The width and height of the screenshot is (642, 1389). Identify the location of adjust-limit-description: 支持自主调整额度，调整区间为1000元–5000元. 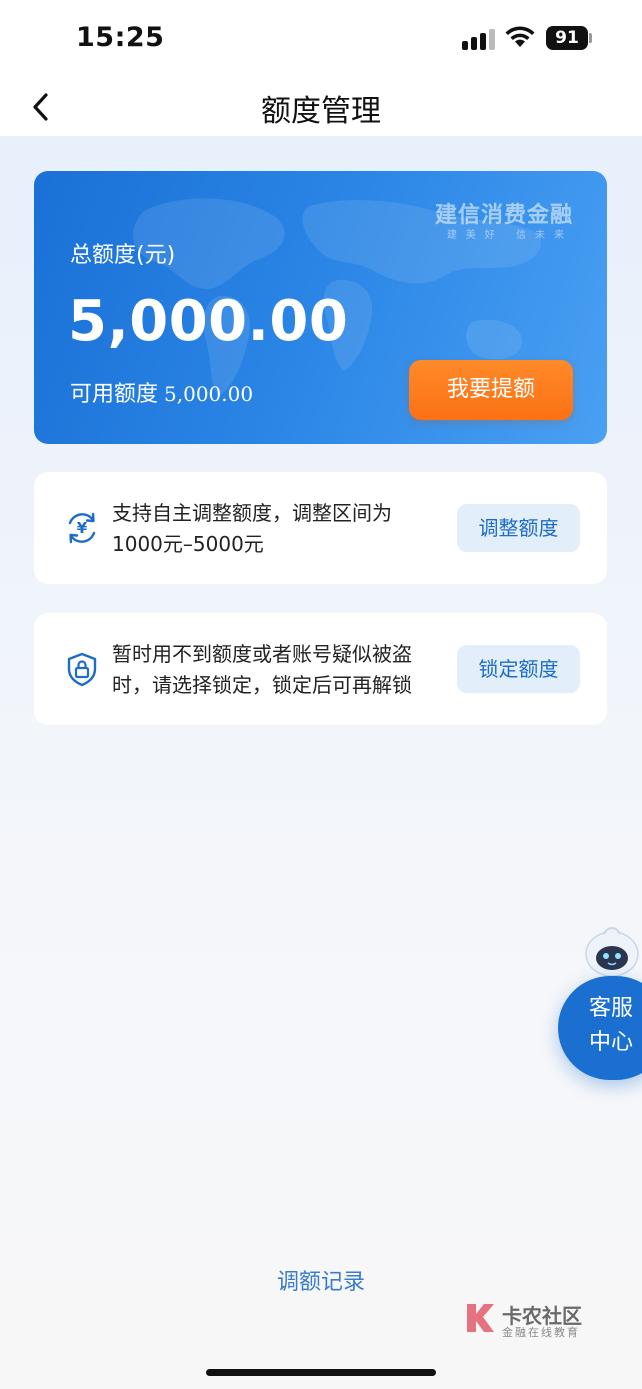
(252, 528).